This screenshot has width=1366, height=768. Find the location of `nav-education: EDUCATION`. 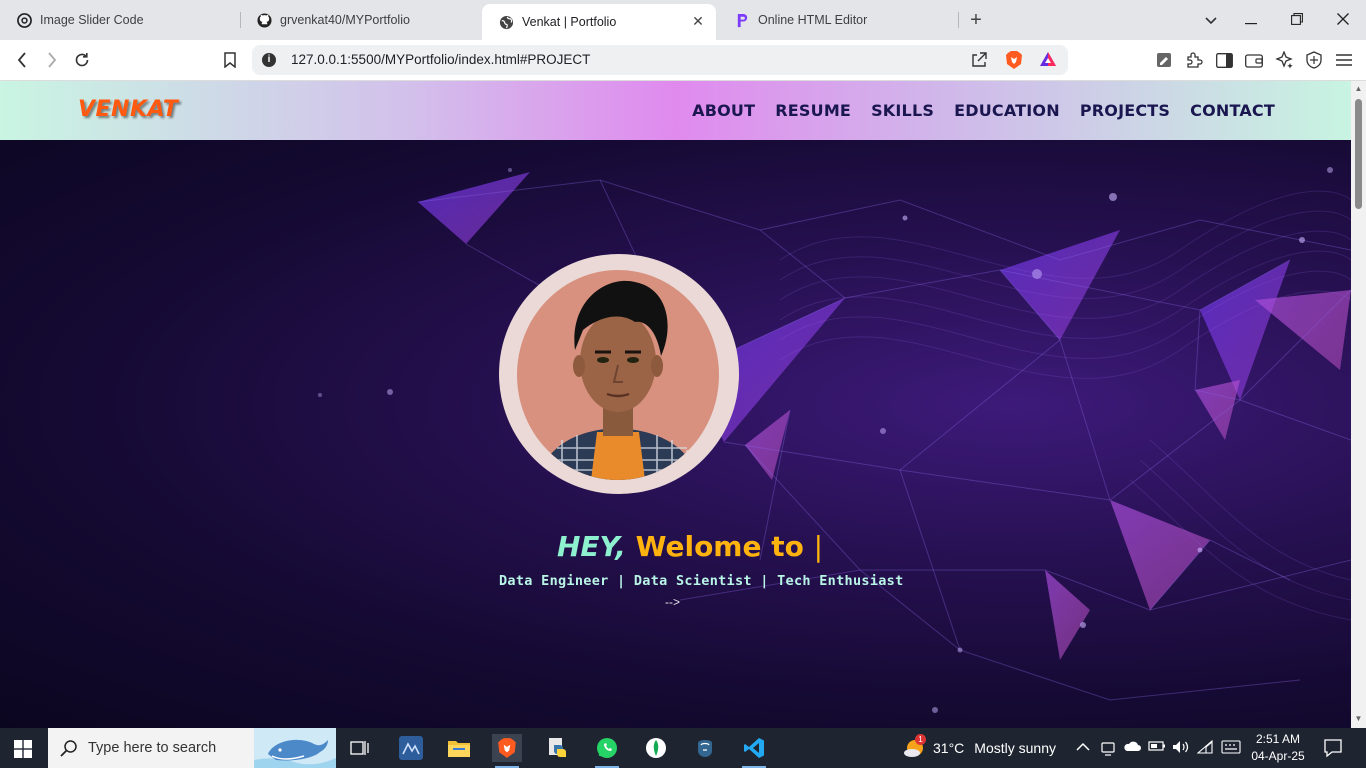

nav-education: EDUCATION is located at coordinates (1007, 110).